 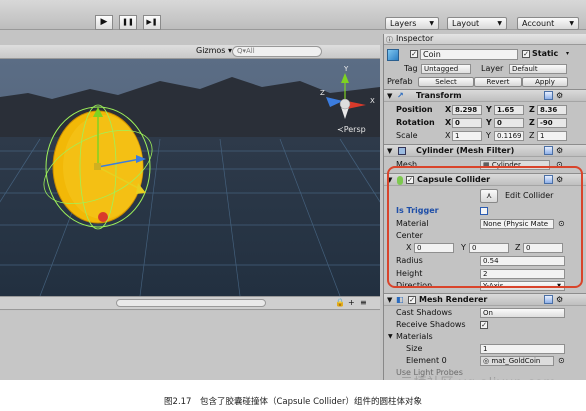 I want to click on gameobject-icon, so click(x=393, y=55).